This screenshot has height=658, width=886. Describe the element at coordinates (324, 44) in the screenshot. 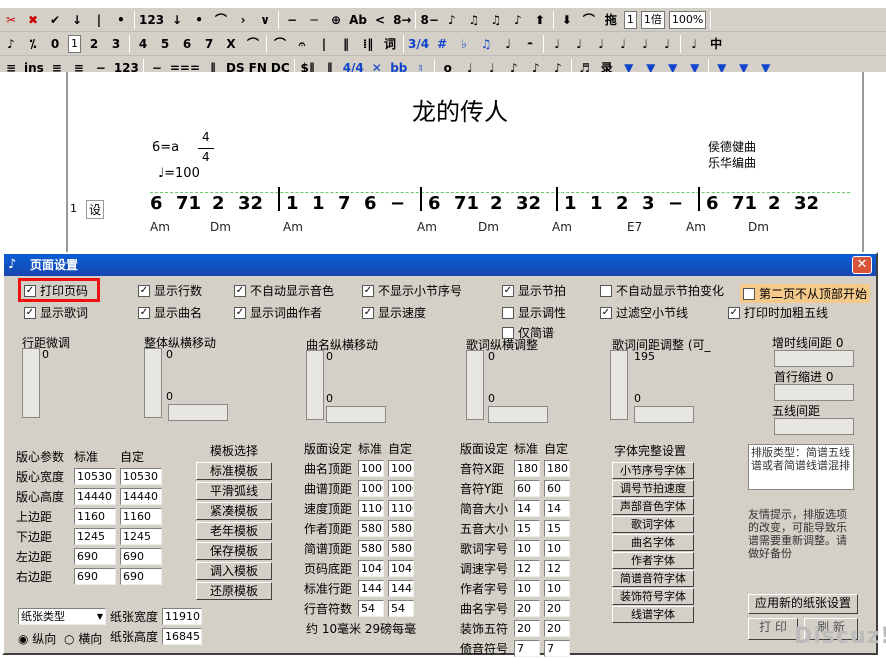

I see `toolbar-button: |` at that location.